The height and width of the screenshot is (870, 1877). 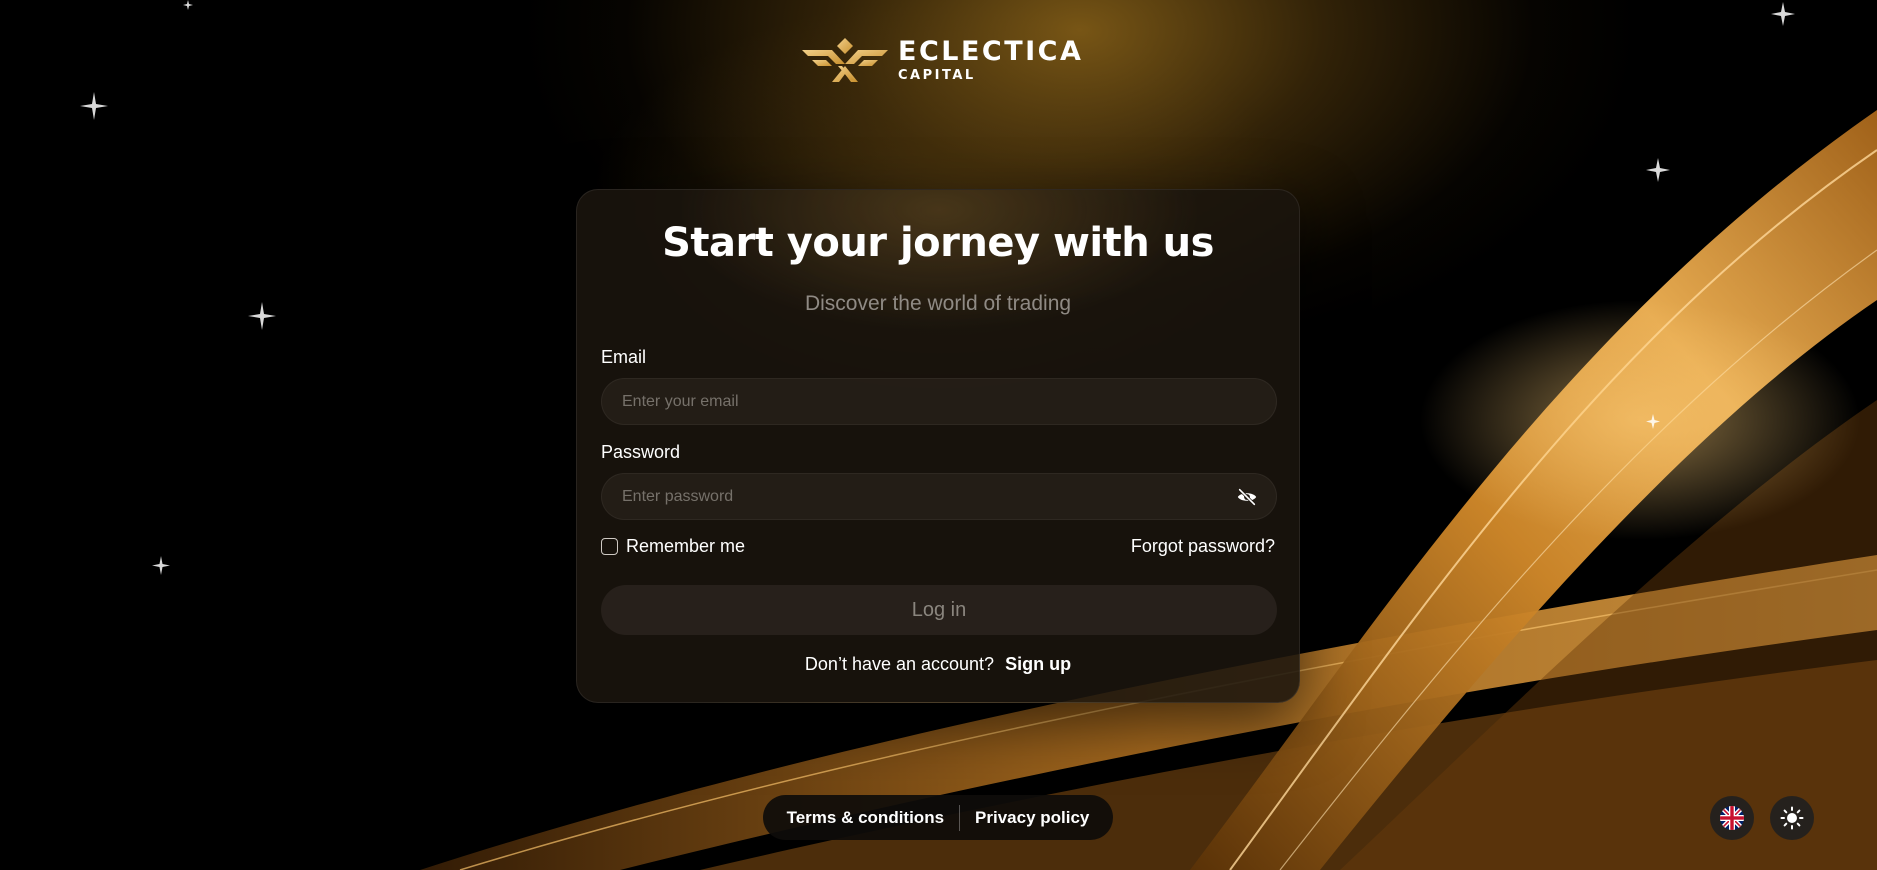 I want to click on signup-row: Don’t have an account? Sign up, so click(x=938, y=664).